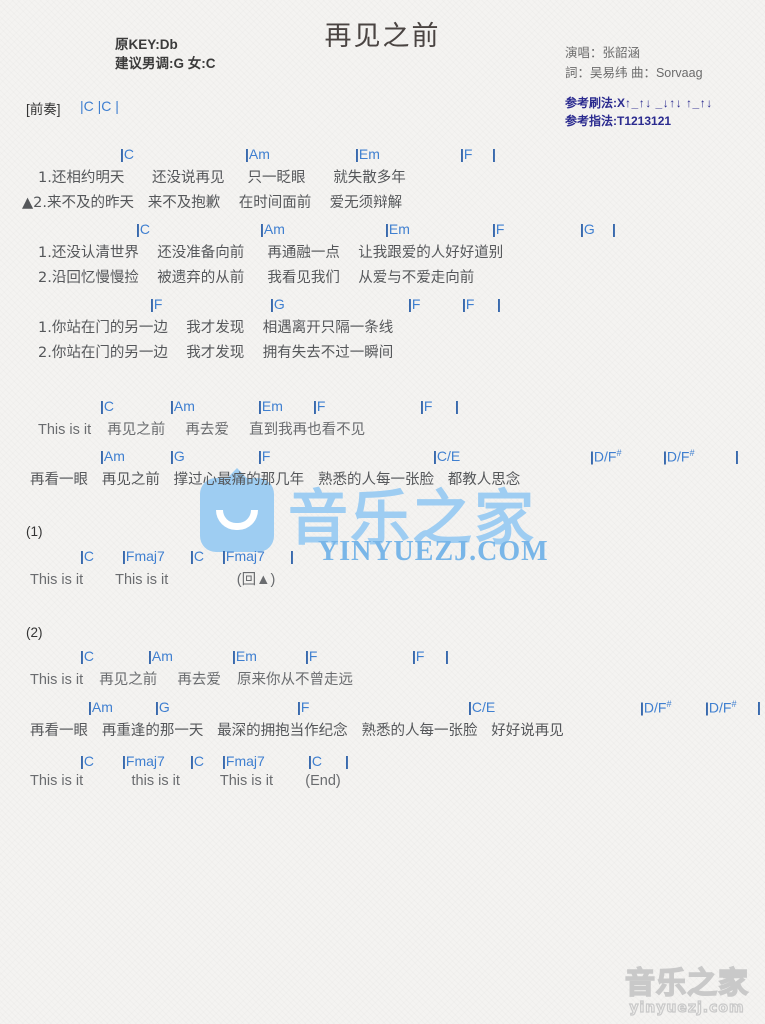  Describe the element at coordinates (382, 231) in the screenshot. I see `chord-line-verse-1b: |C |Am |Em |F |G |` at that location.